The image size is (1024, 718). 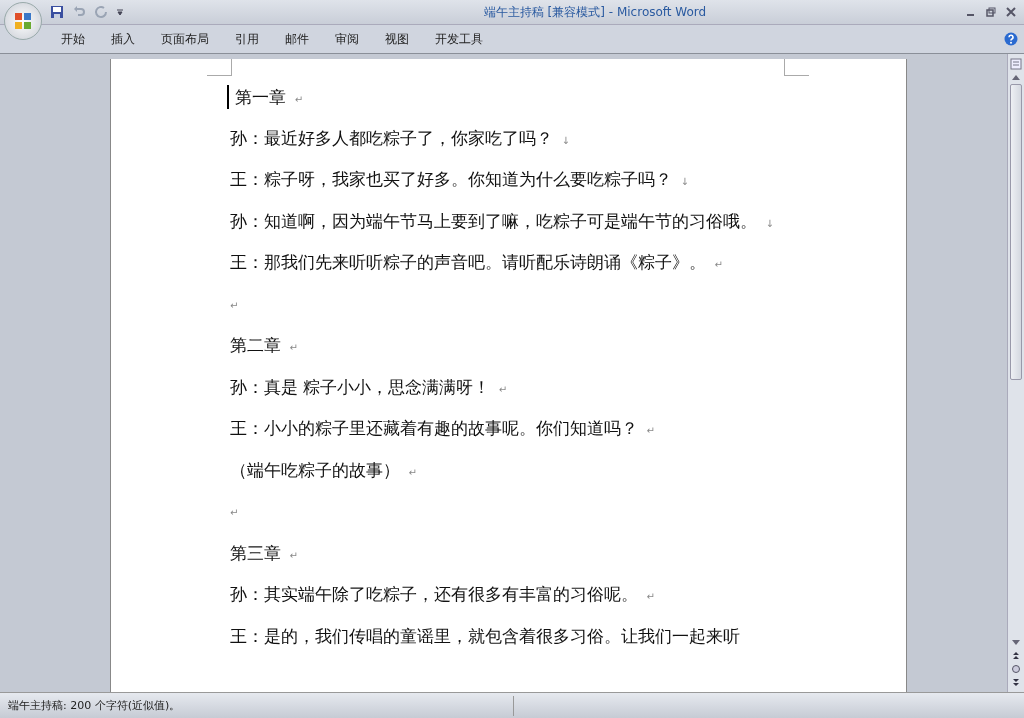 I want to click on browse-object-icon, so click(x=1016, y=669).